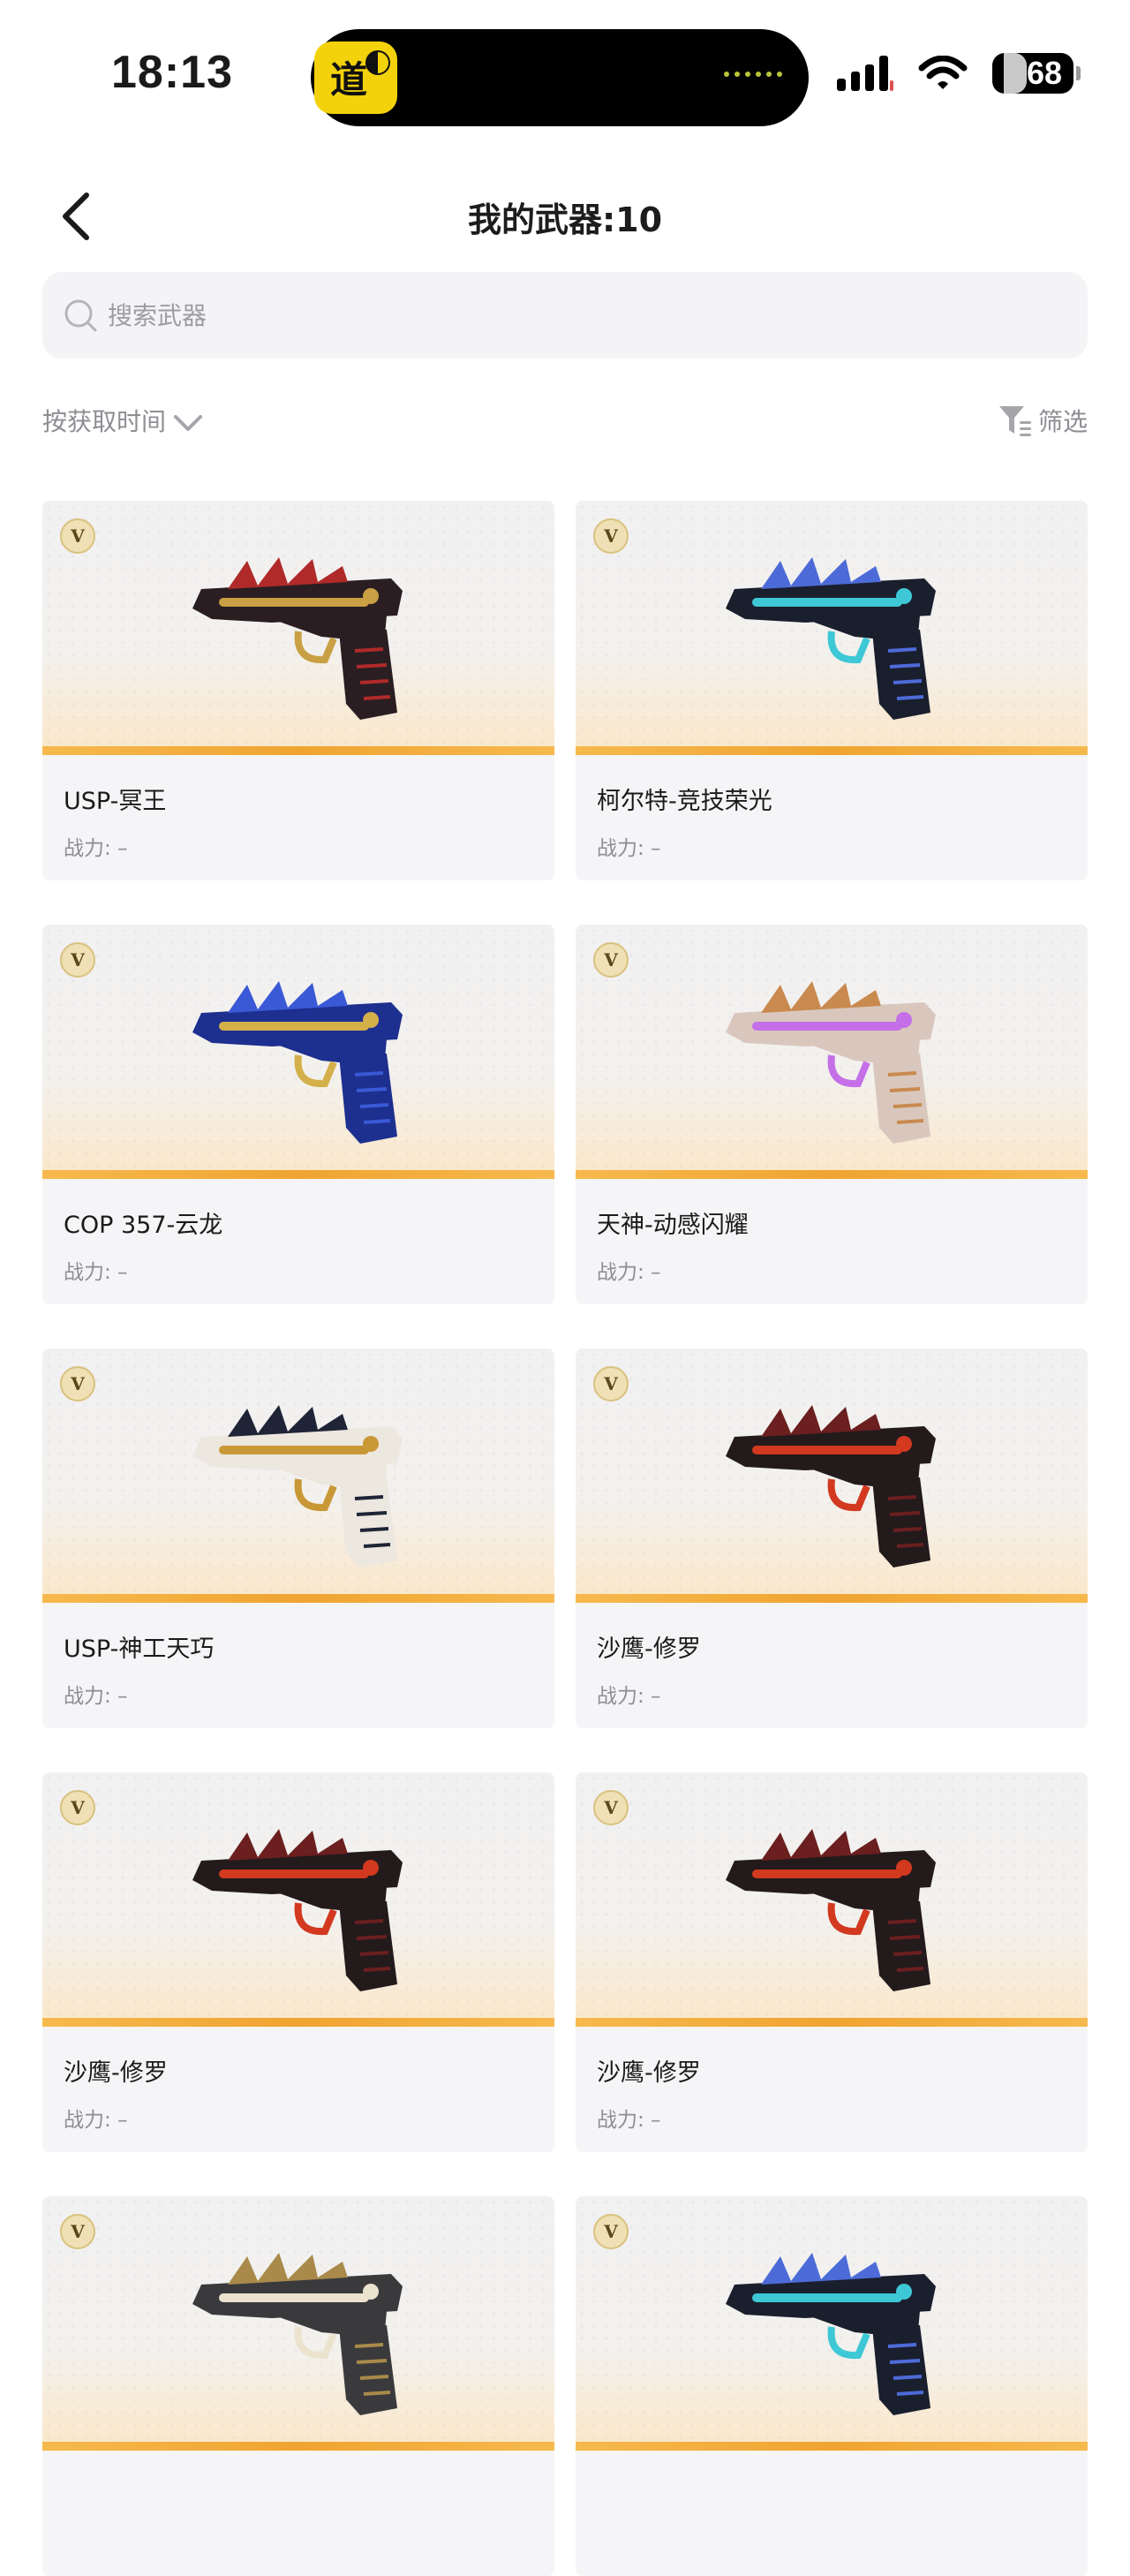 The height and width of the screenshot is (2576, 1130). What do you see at coordinates (377, 62) in the screenshot?
I see `yin-yang-icon` at bounding box center [377, 62].